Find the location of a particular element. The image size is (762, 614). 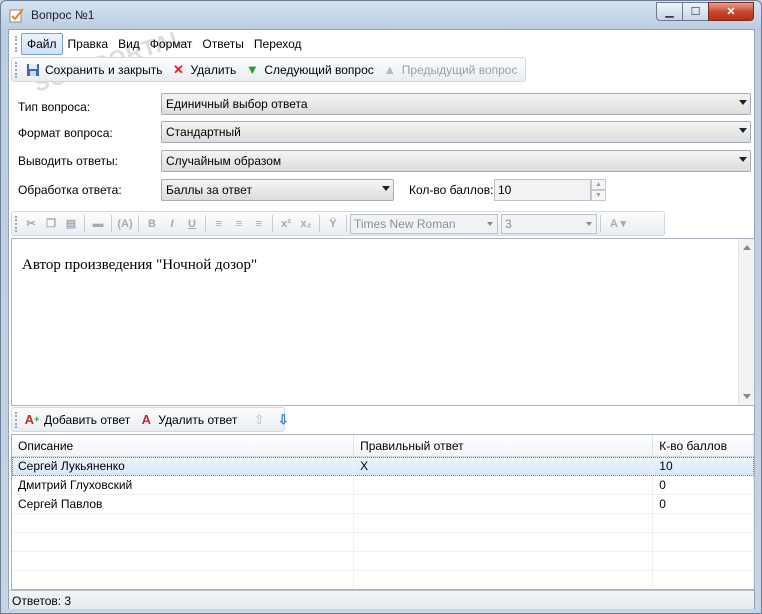

spin-up-button: ▲ is located at coordinates (598, 184).